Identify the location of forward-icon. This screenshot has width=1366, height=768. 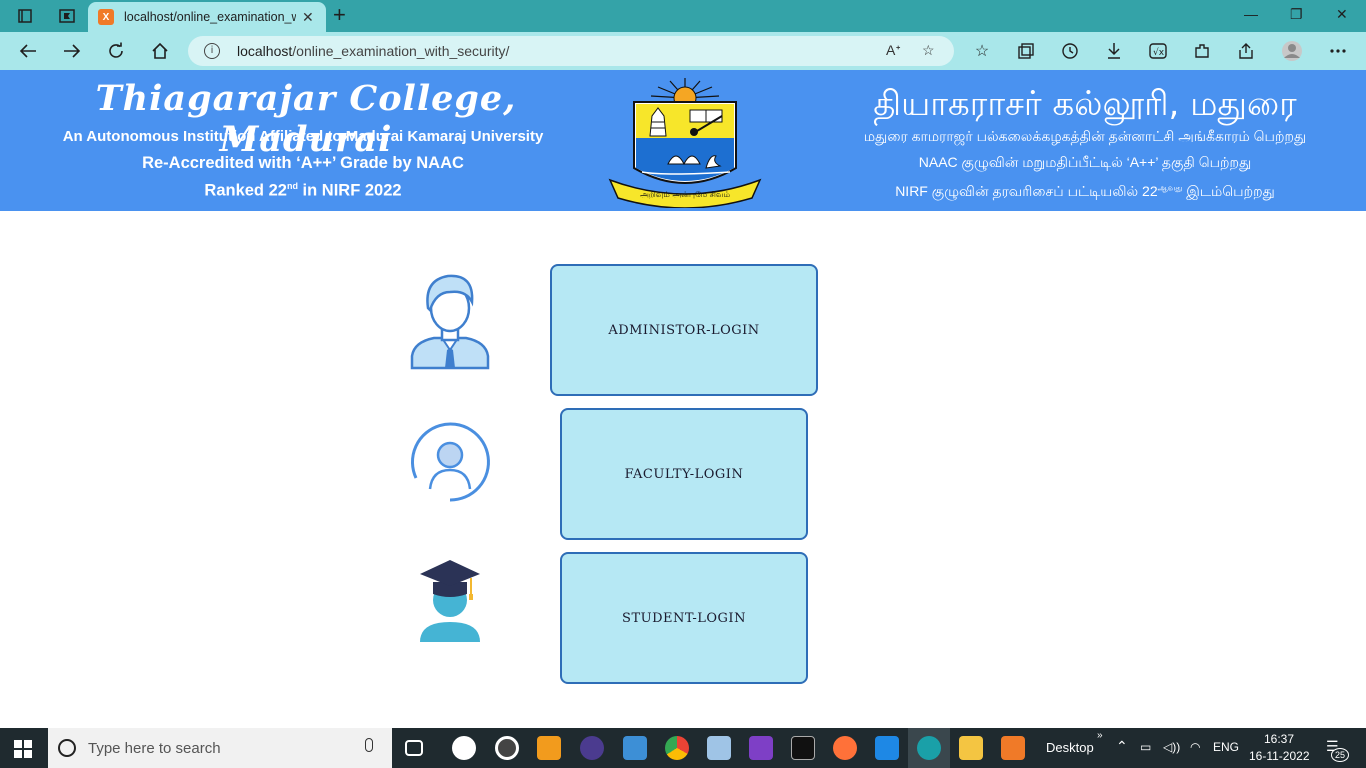
(72, 51).